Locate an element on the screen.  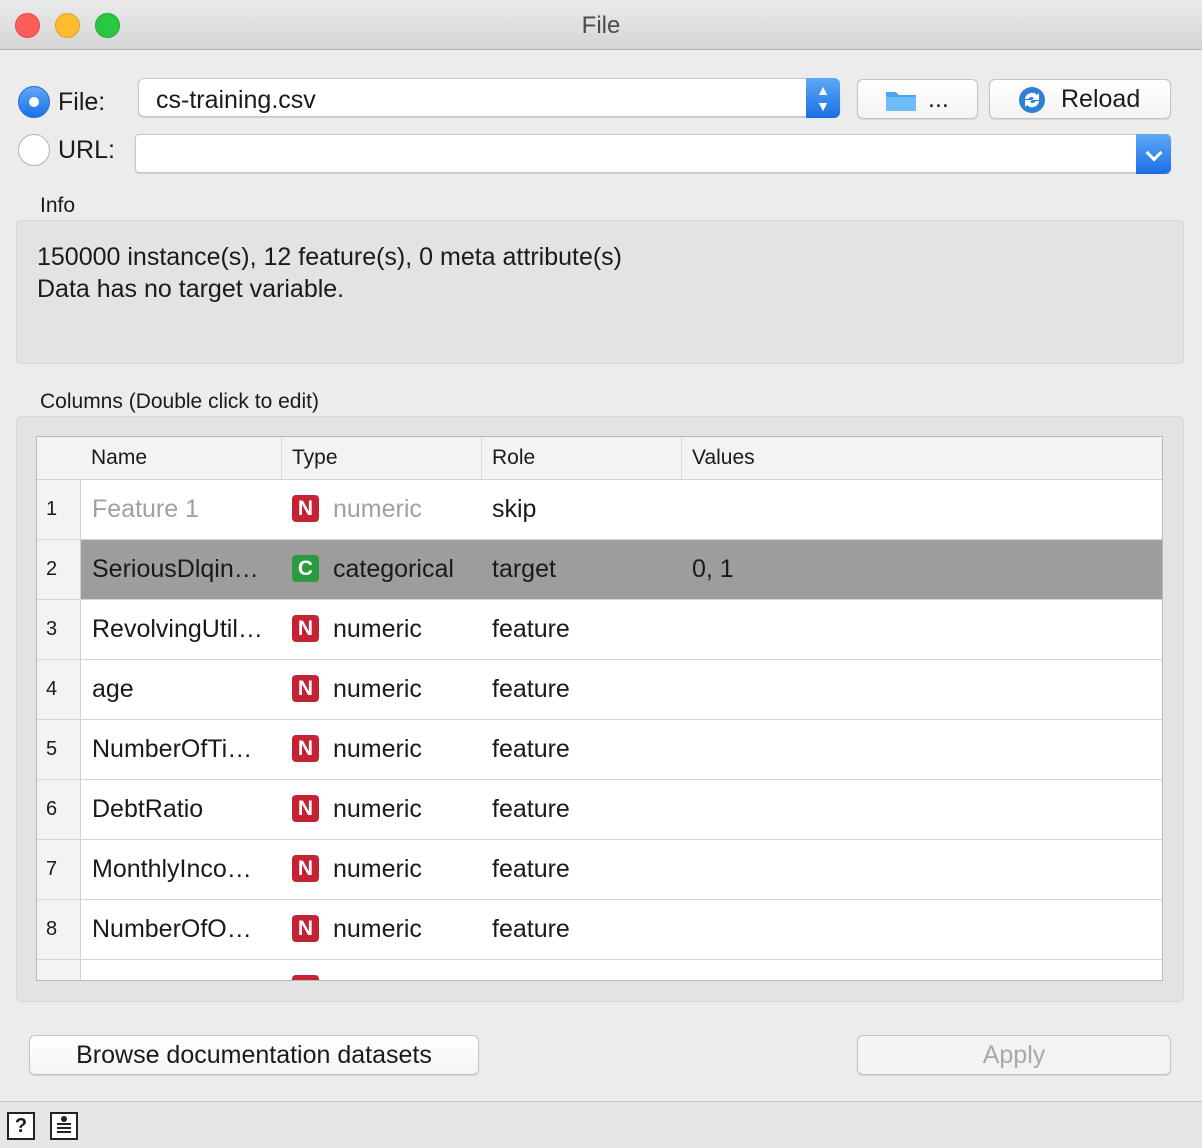
reload-button: Reload is located at coordinates (1080, 99).